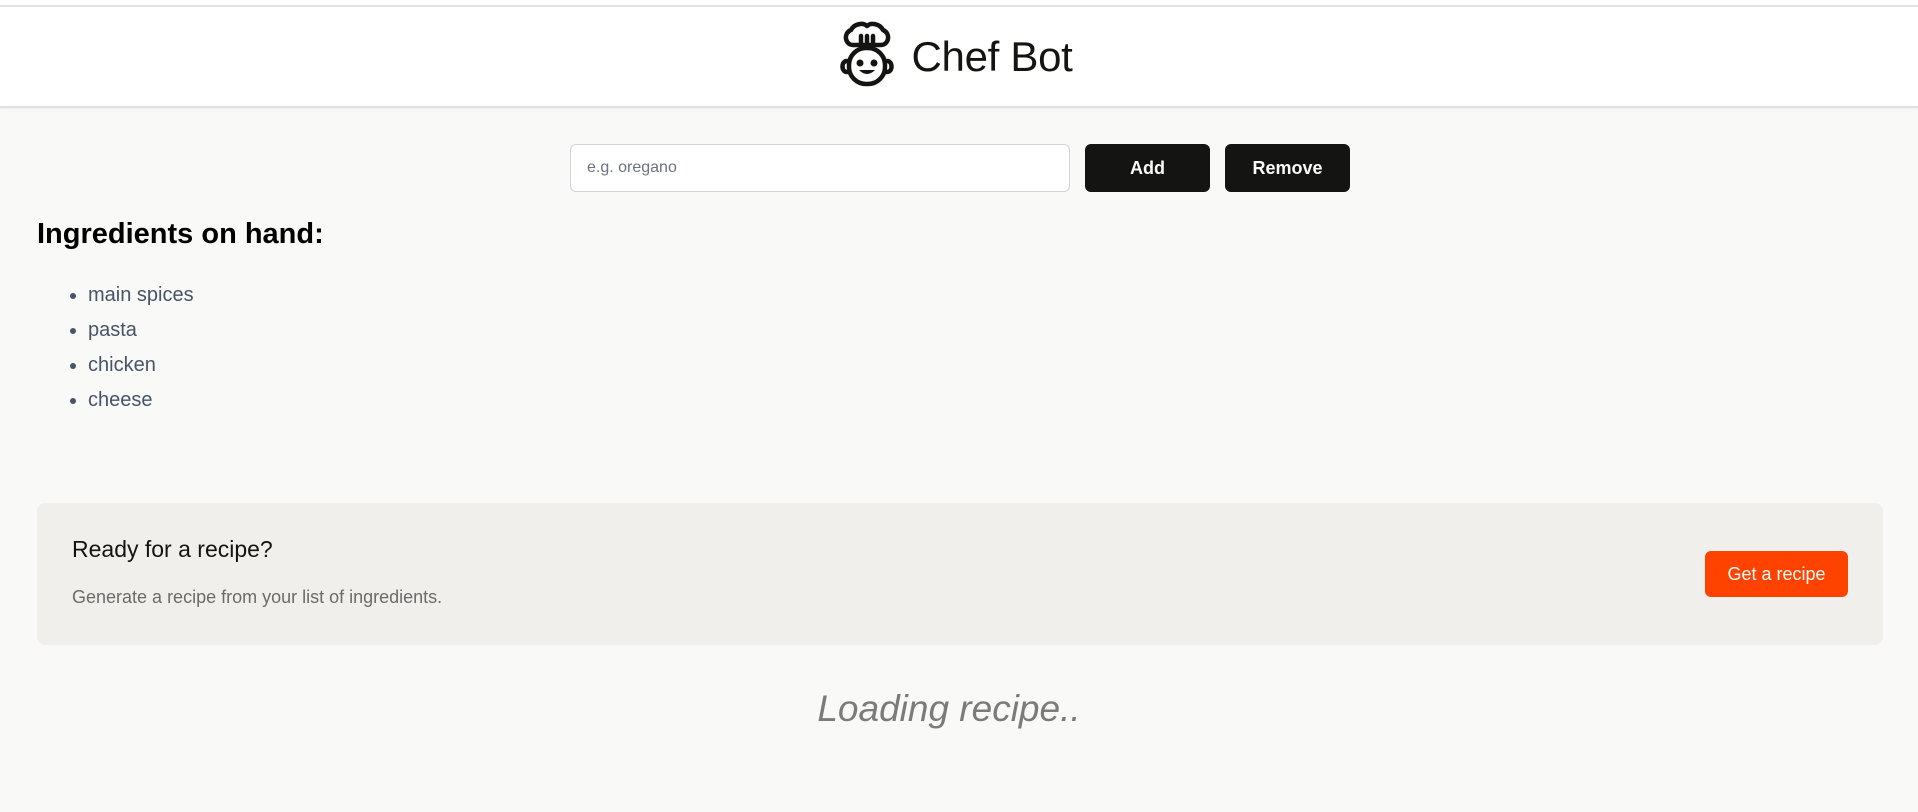  What do you see at coordinates (1147, 168) in the screenshot?
I see `add-button: Add` at bounding box center [1147, 168].